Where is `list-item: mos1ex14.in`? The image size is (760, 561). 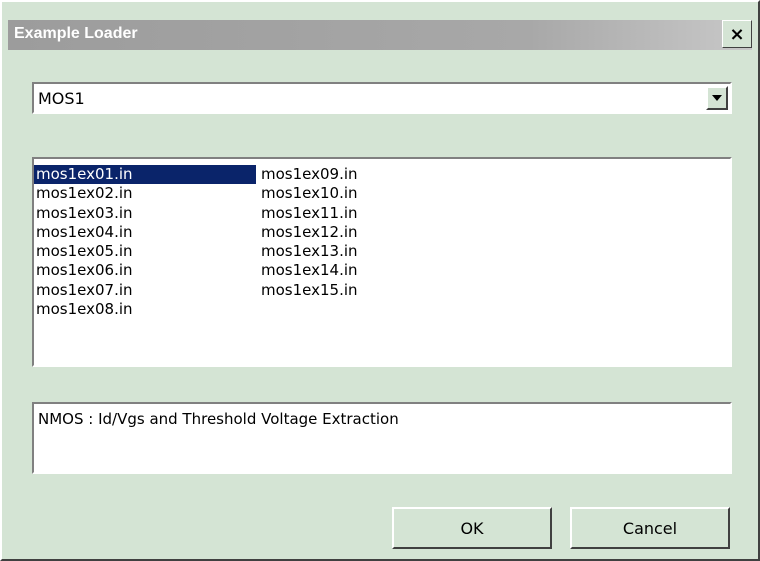
list-item: mos1ex14.in is located at coordinates (308, 270).